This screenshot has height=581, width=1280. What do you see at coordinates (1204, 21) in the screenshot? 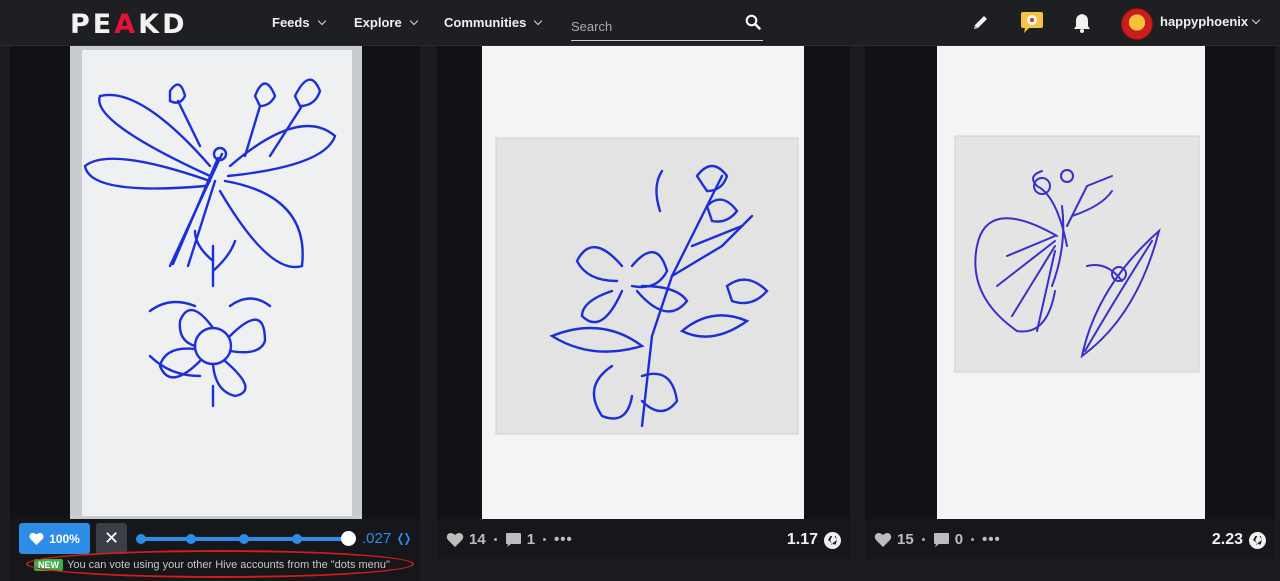
I see `username-label: happyphoenix` at bounding box center [1204, 21].